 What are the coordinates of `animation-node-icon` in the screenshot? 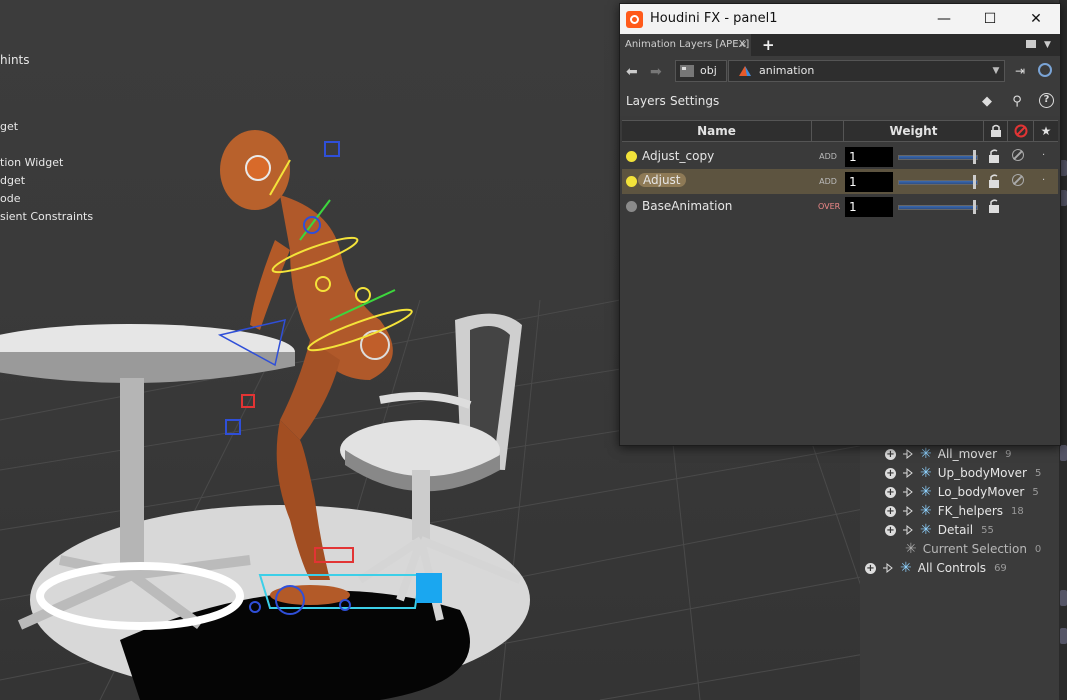 It's located at (745, 71).